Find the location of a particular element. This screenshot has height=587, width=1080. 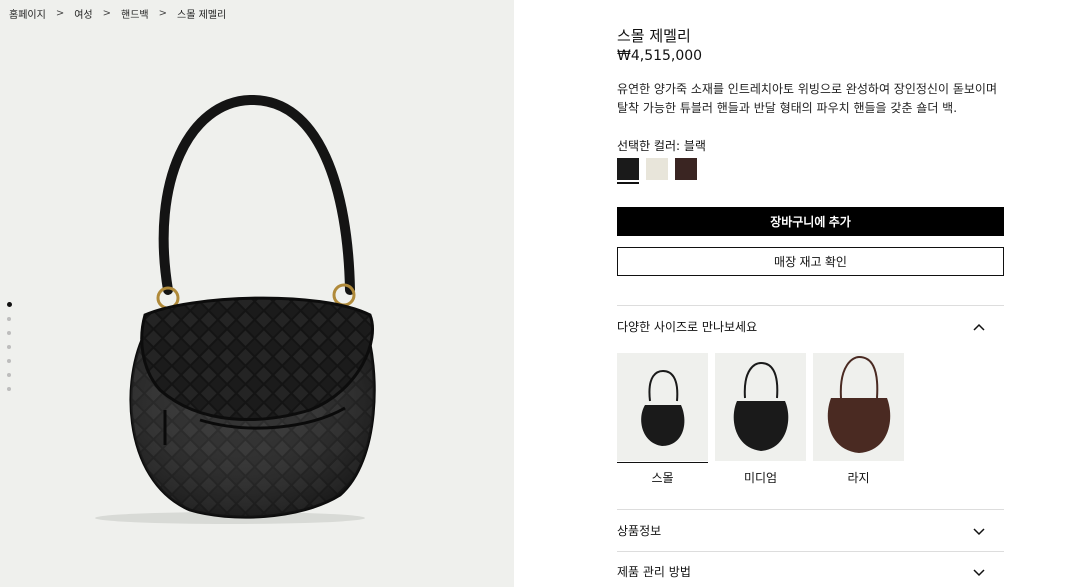

color-swatches is located at coordinates (657, 171).